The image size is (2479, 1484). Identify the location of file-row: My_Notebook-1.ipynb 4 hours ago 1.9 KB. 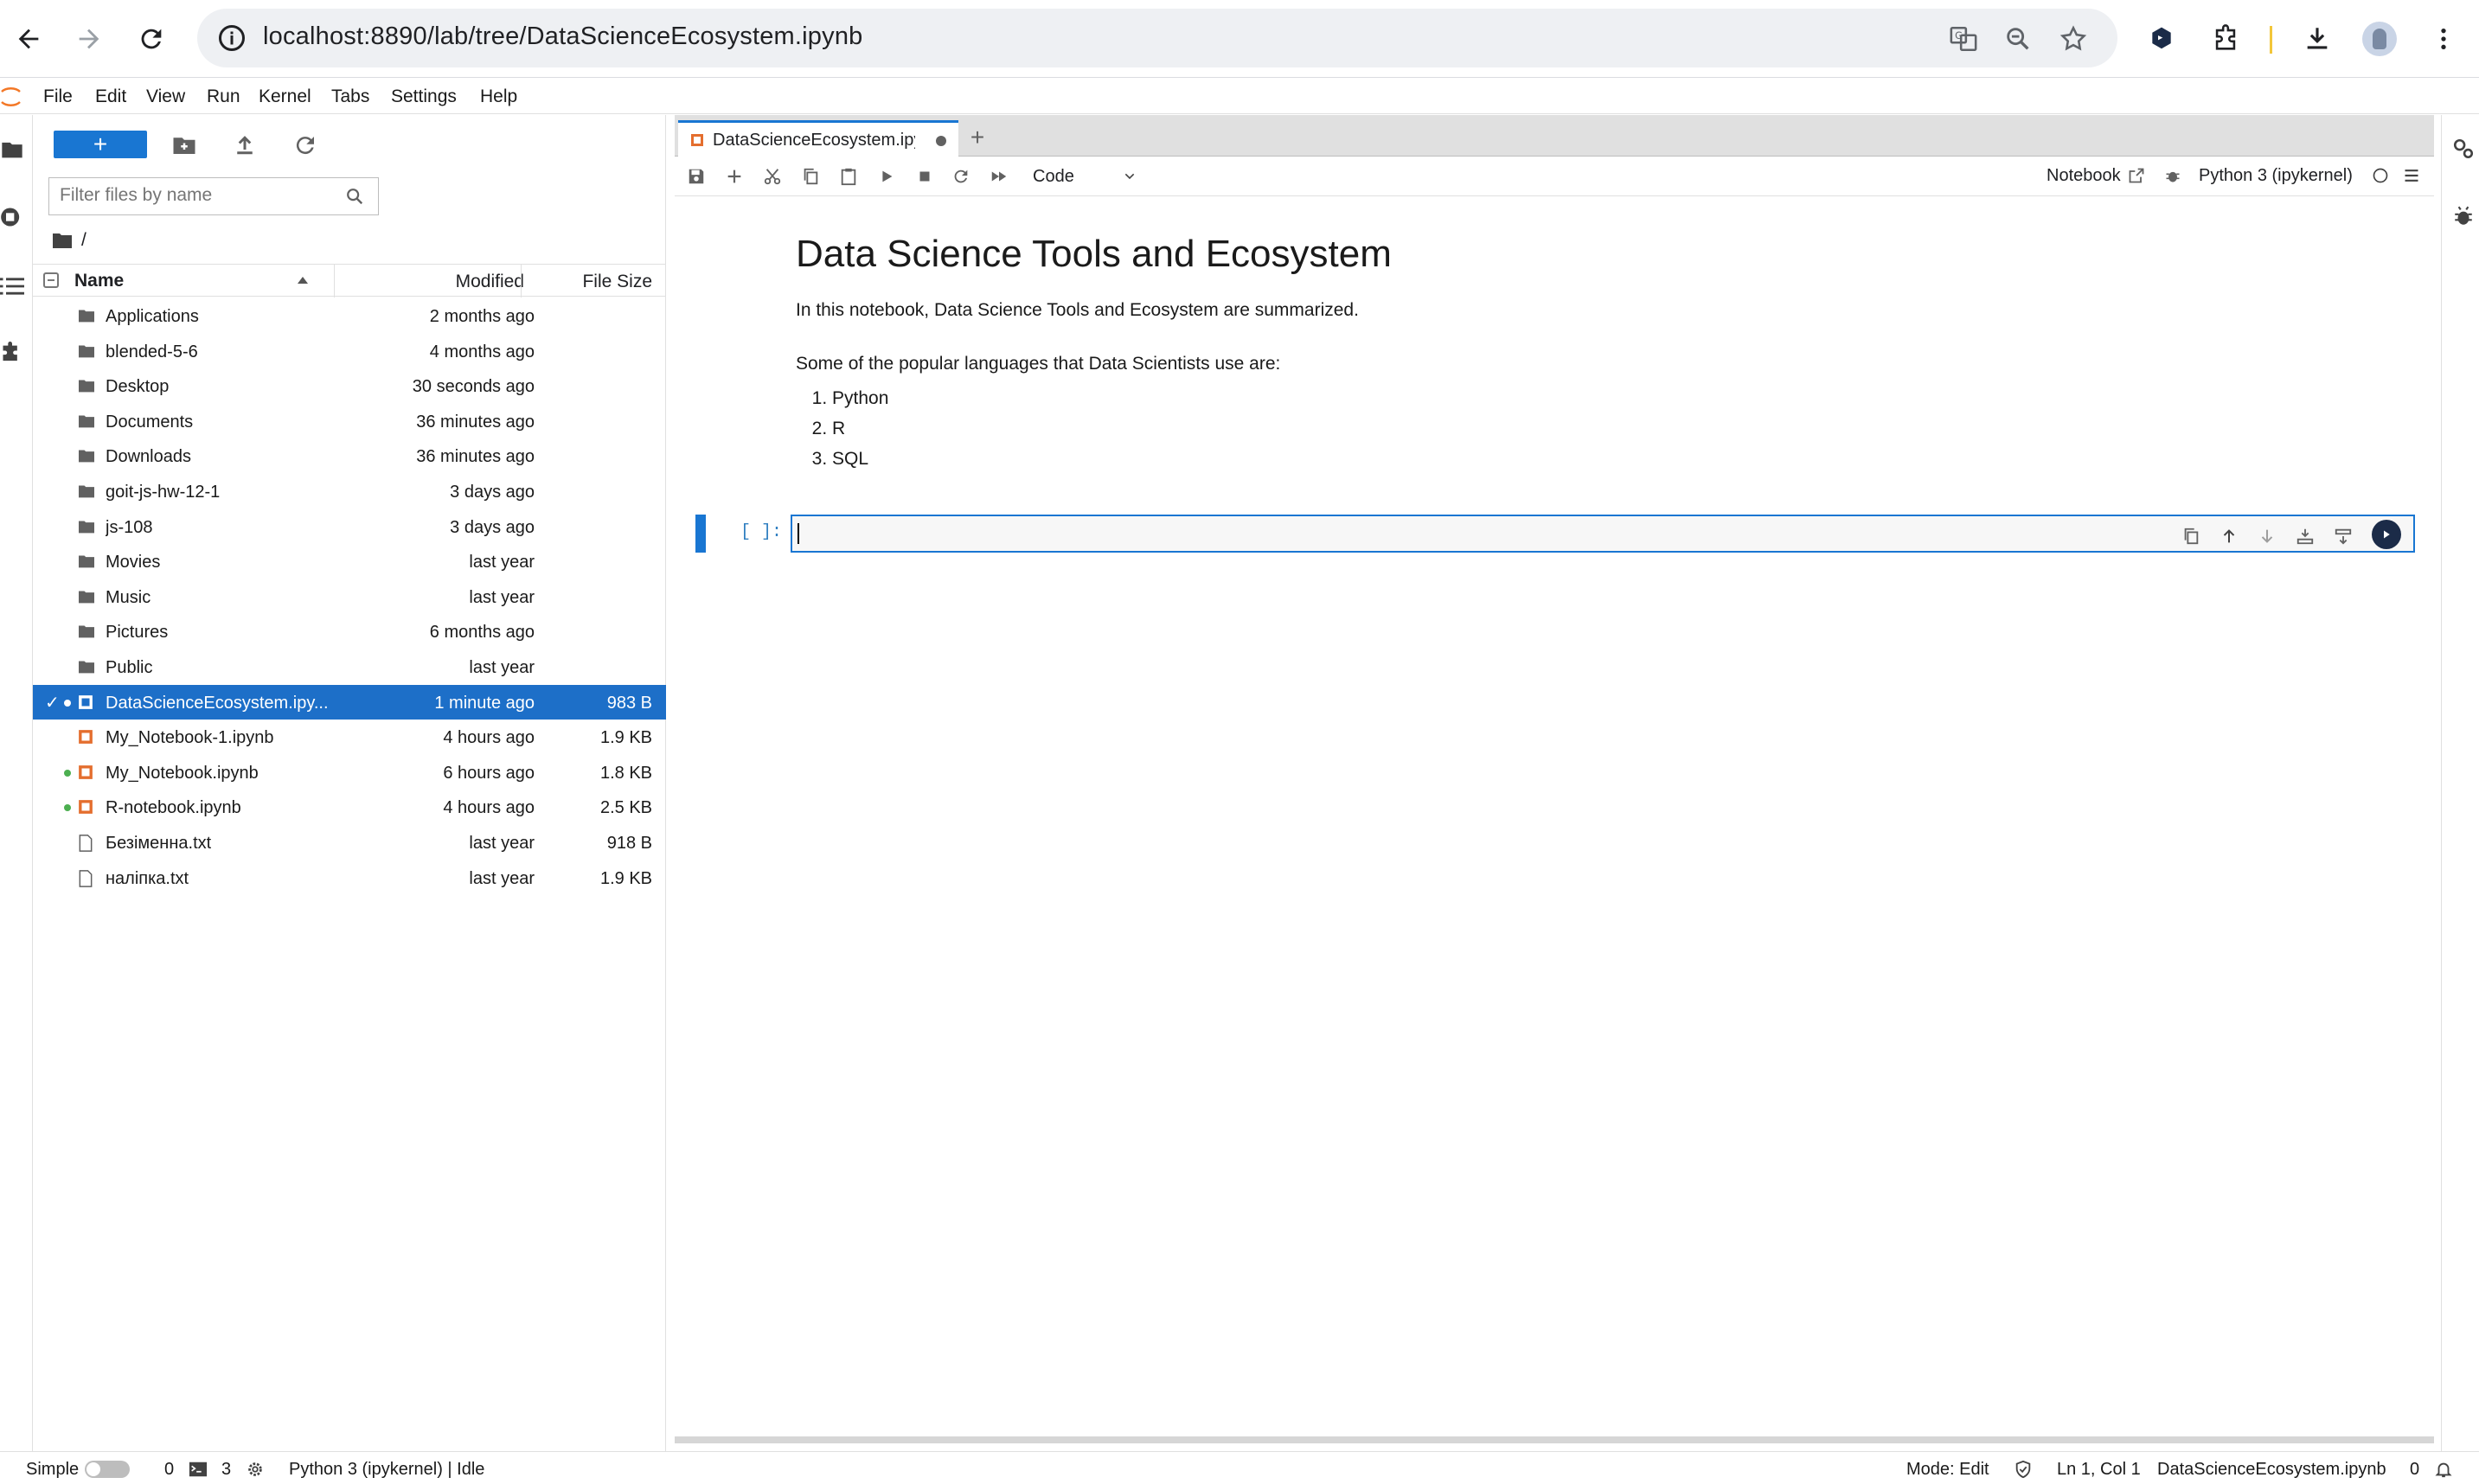
(349, 738).